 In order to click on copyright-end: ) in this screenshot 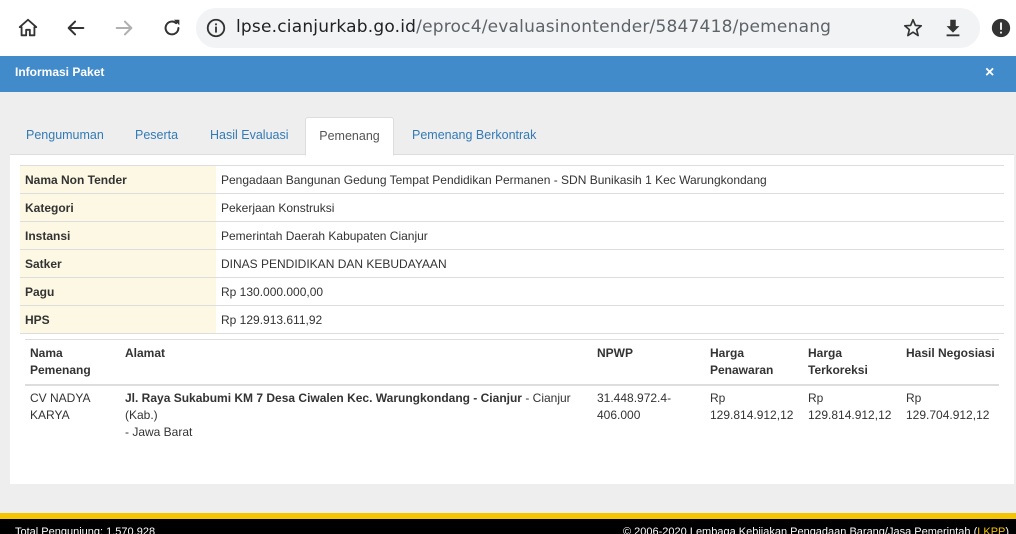, I will do `click(1007, 530)`.